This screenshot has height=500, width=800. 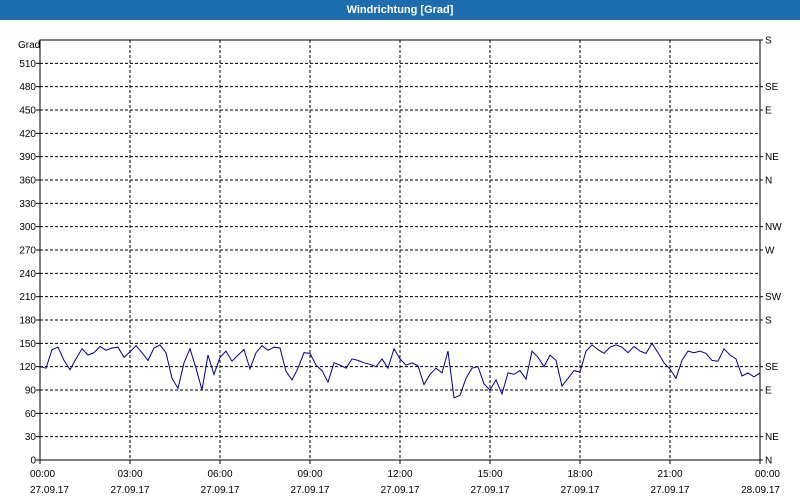 What do you see at coordinates (27, 181) in the screenshot?
I see `y-tick-label: 360` at bounding box center [27, 181].